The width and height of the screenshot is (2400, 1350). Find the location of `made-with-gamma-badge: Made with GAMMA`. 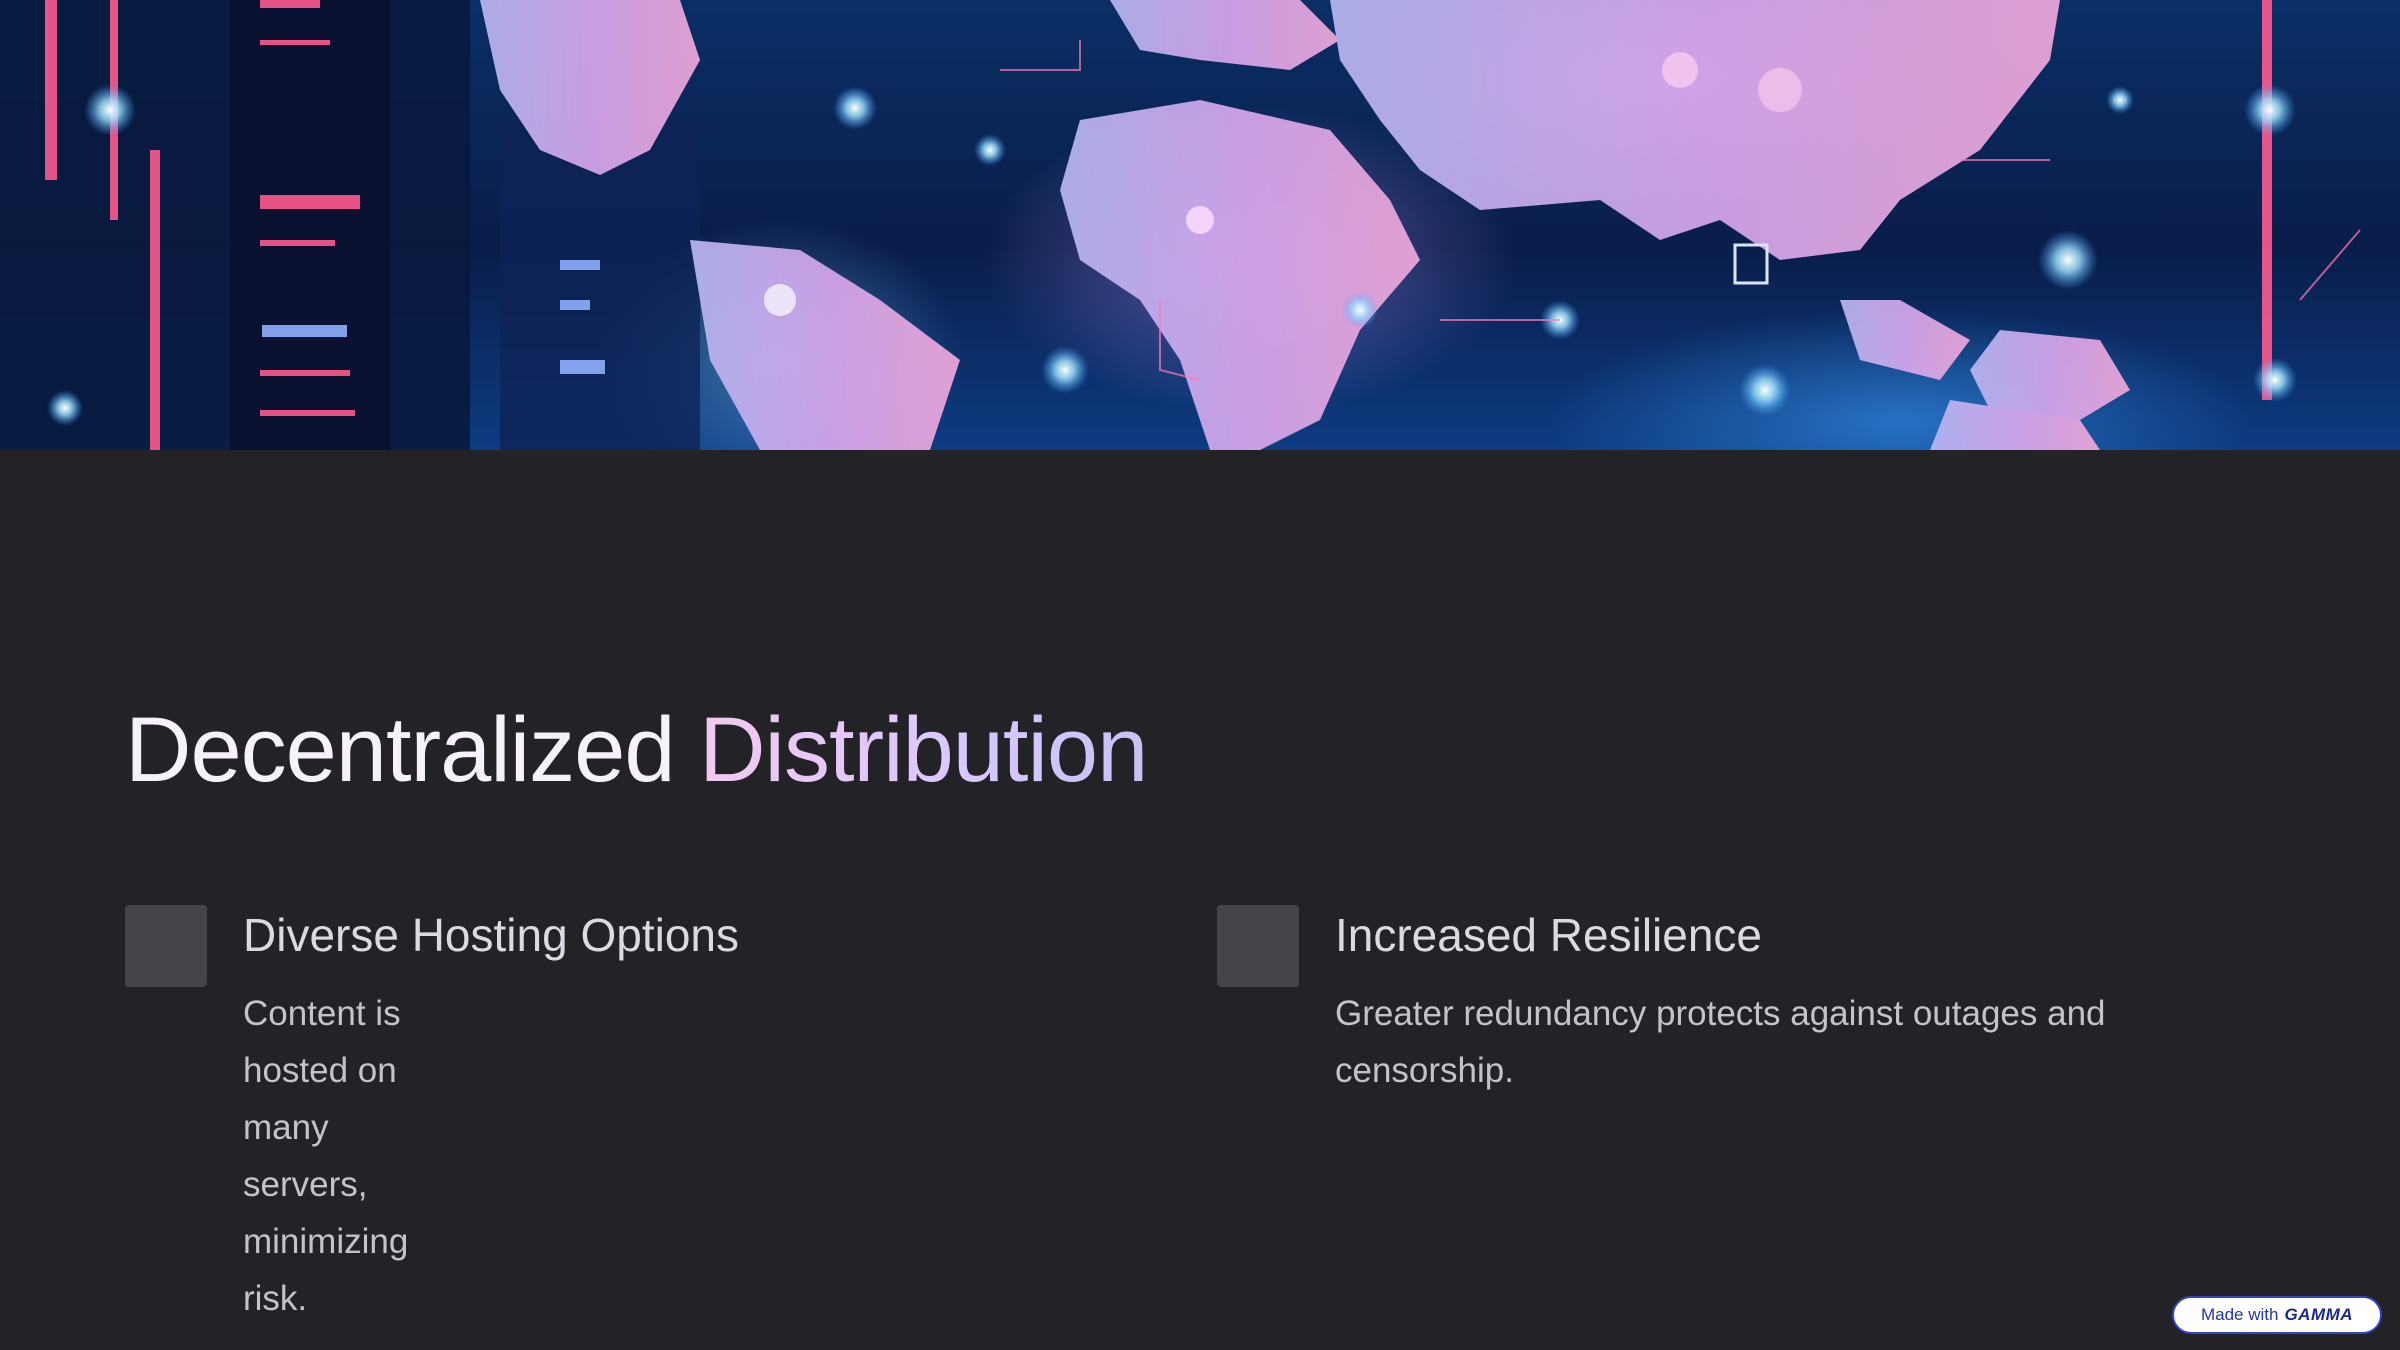

made-with-gamma-badge: Made with GAMMA is located at coordinates (2277, 1315).